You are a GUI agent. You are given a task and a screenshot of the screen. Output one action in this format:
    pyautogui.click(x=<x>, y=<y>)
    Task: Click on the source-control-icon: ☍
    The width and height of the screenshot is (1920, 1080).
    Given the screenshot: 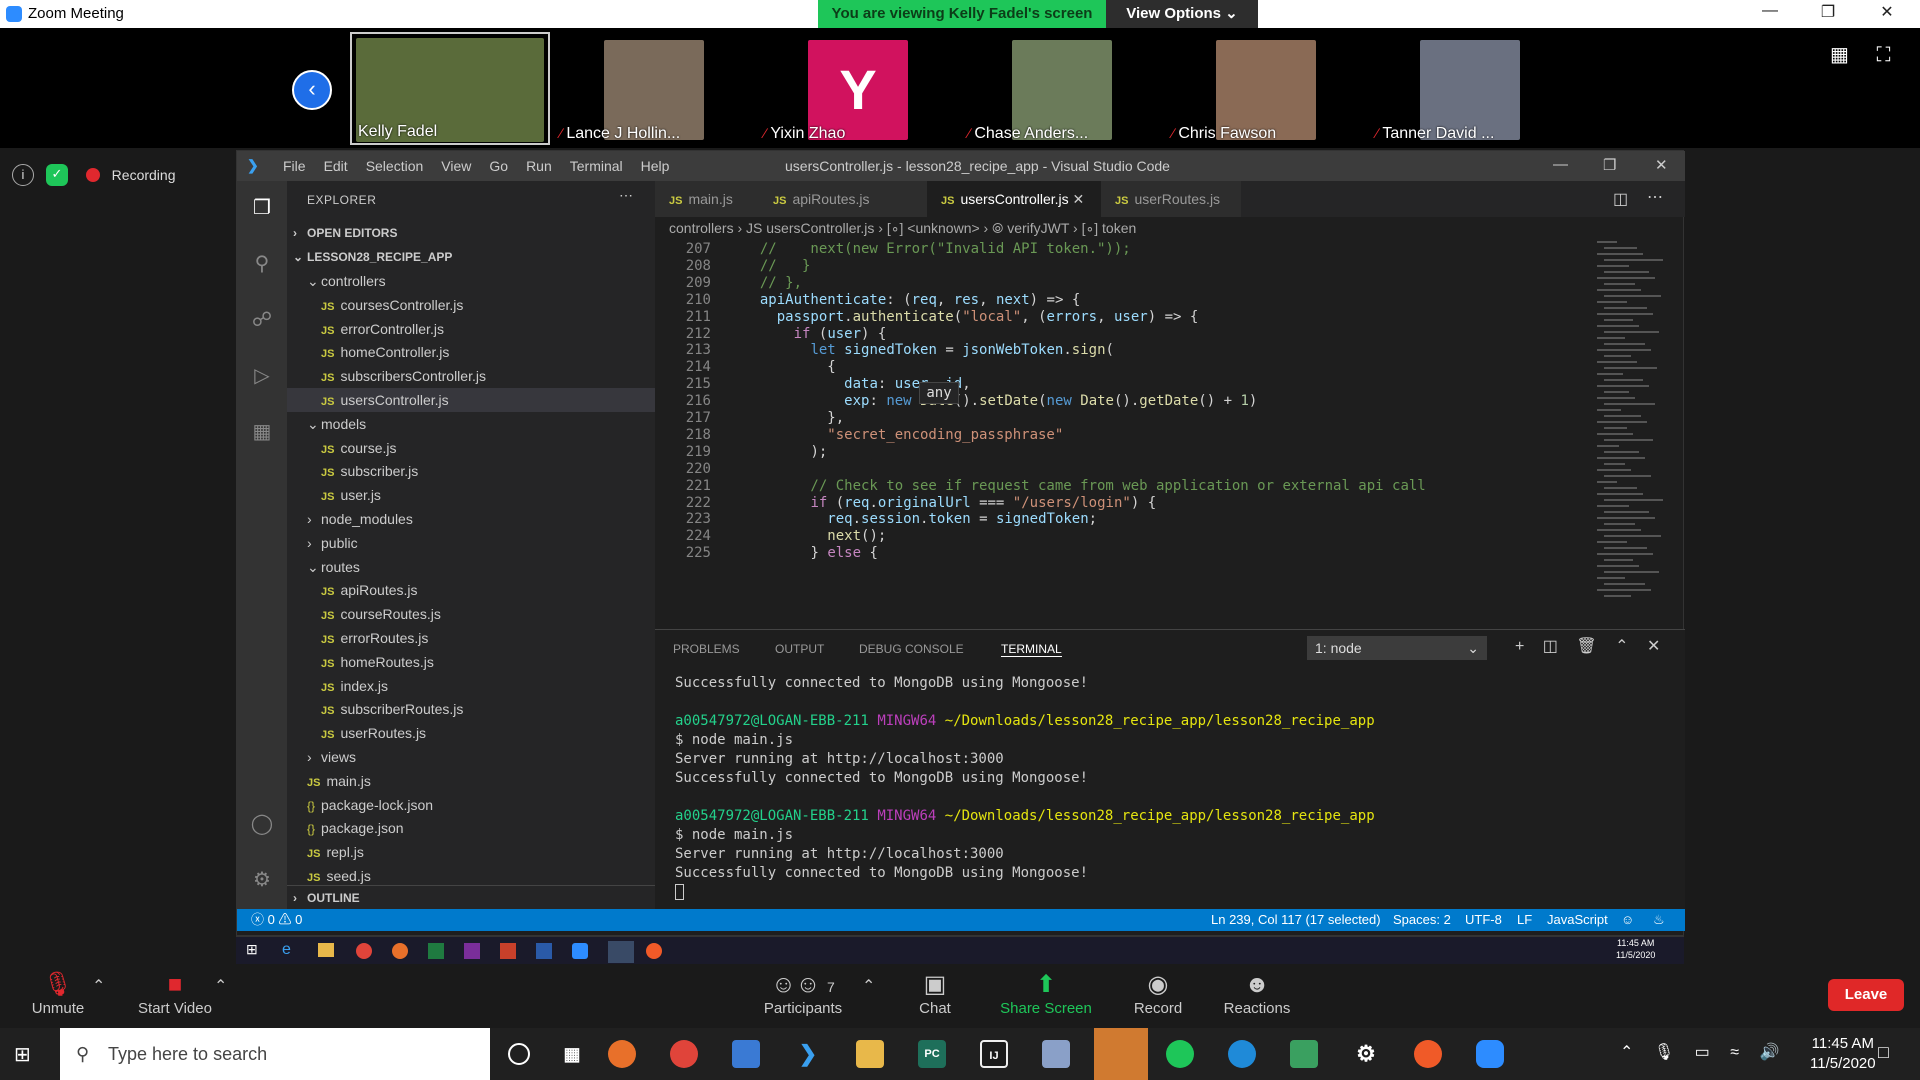 What is the action you would take?
    pyautogui.click(x=262, y=319)
    